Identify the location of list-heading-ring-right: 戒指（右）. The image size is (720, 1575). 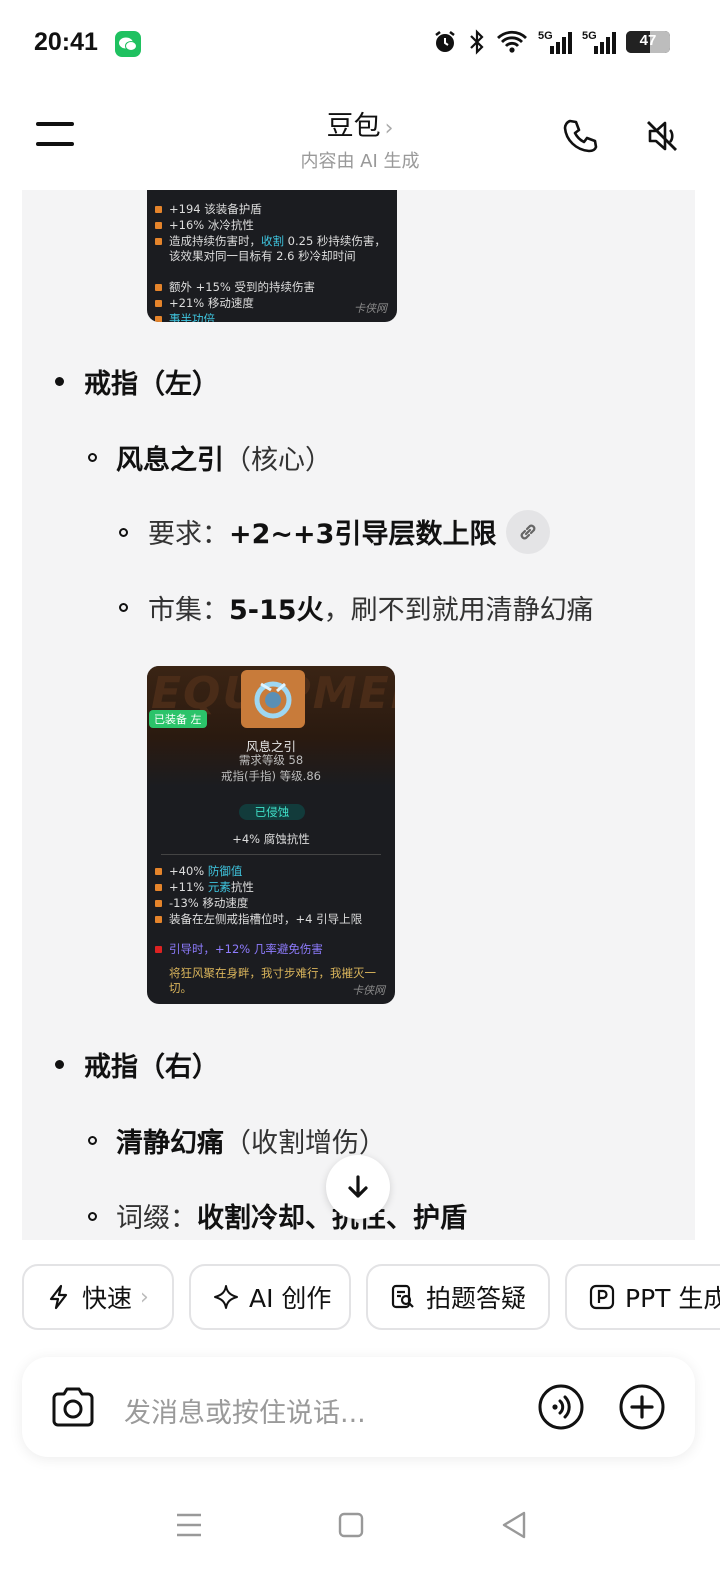
(151, 1067).